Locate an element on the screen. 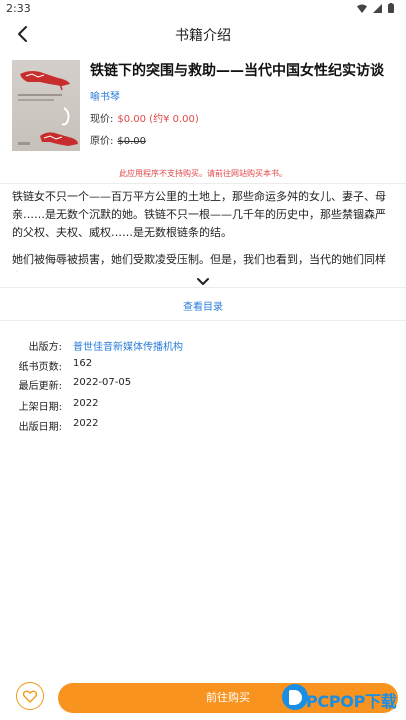  pcpop-watermark: PCPOP下载 is located at coordinates (342, 700).